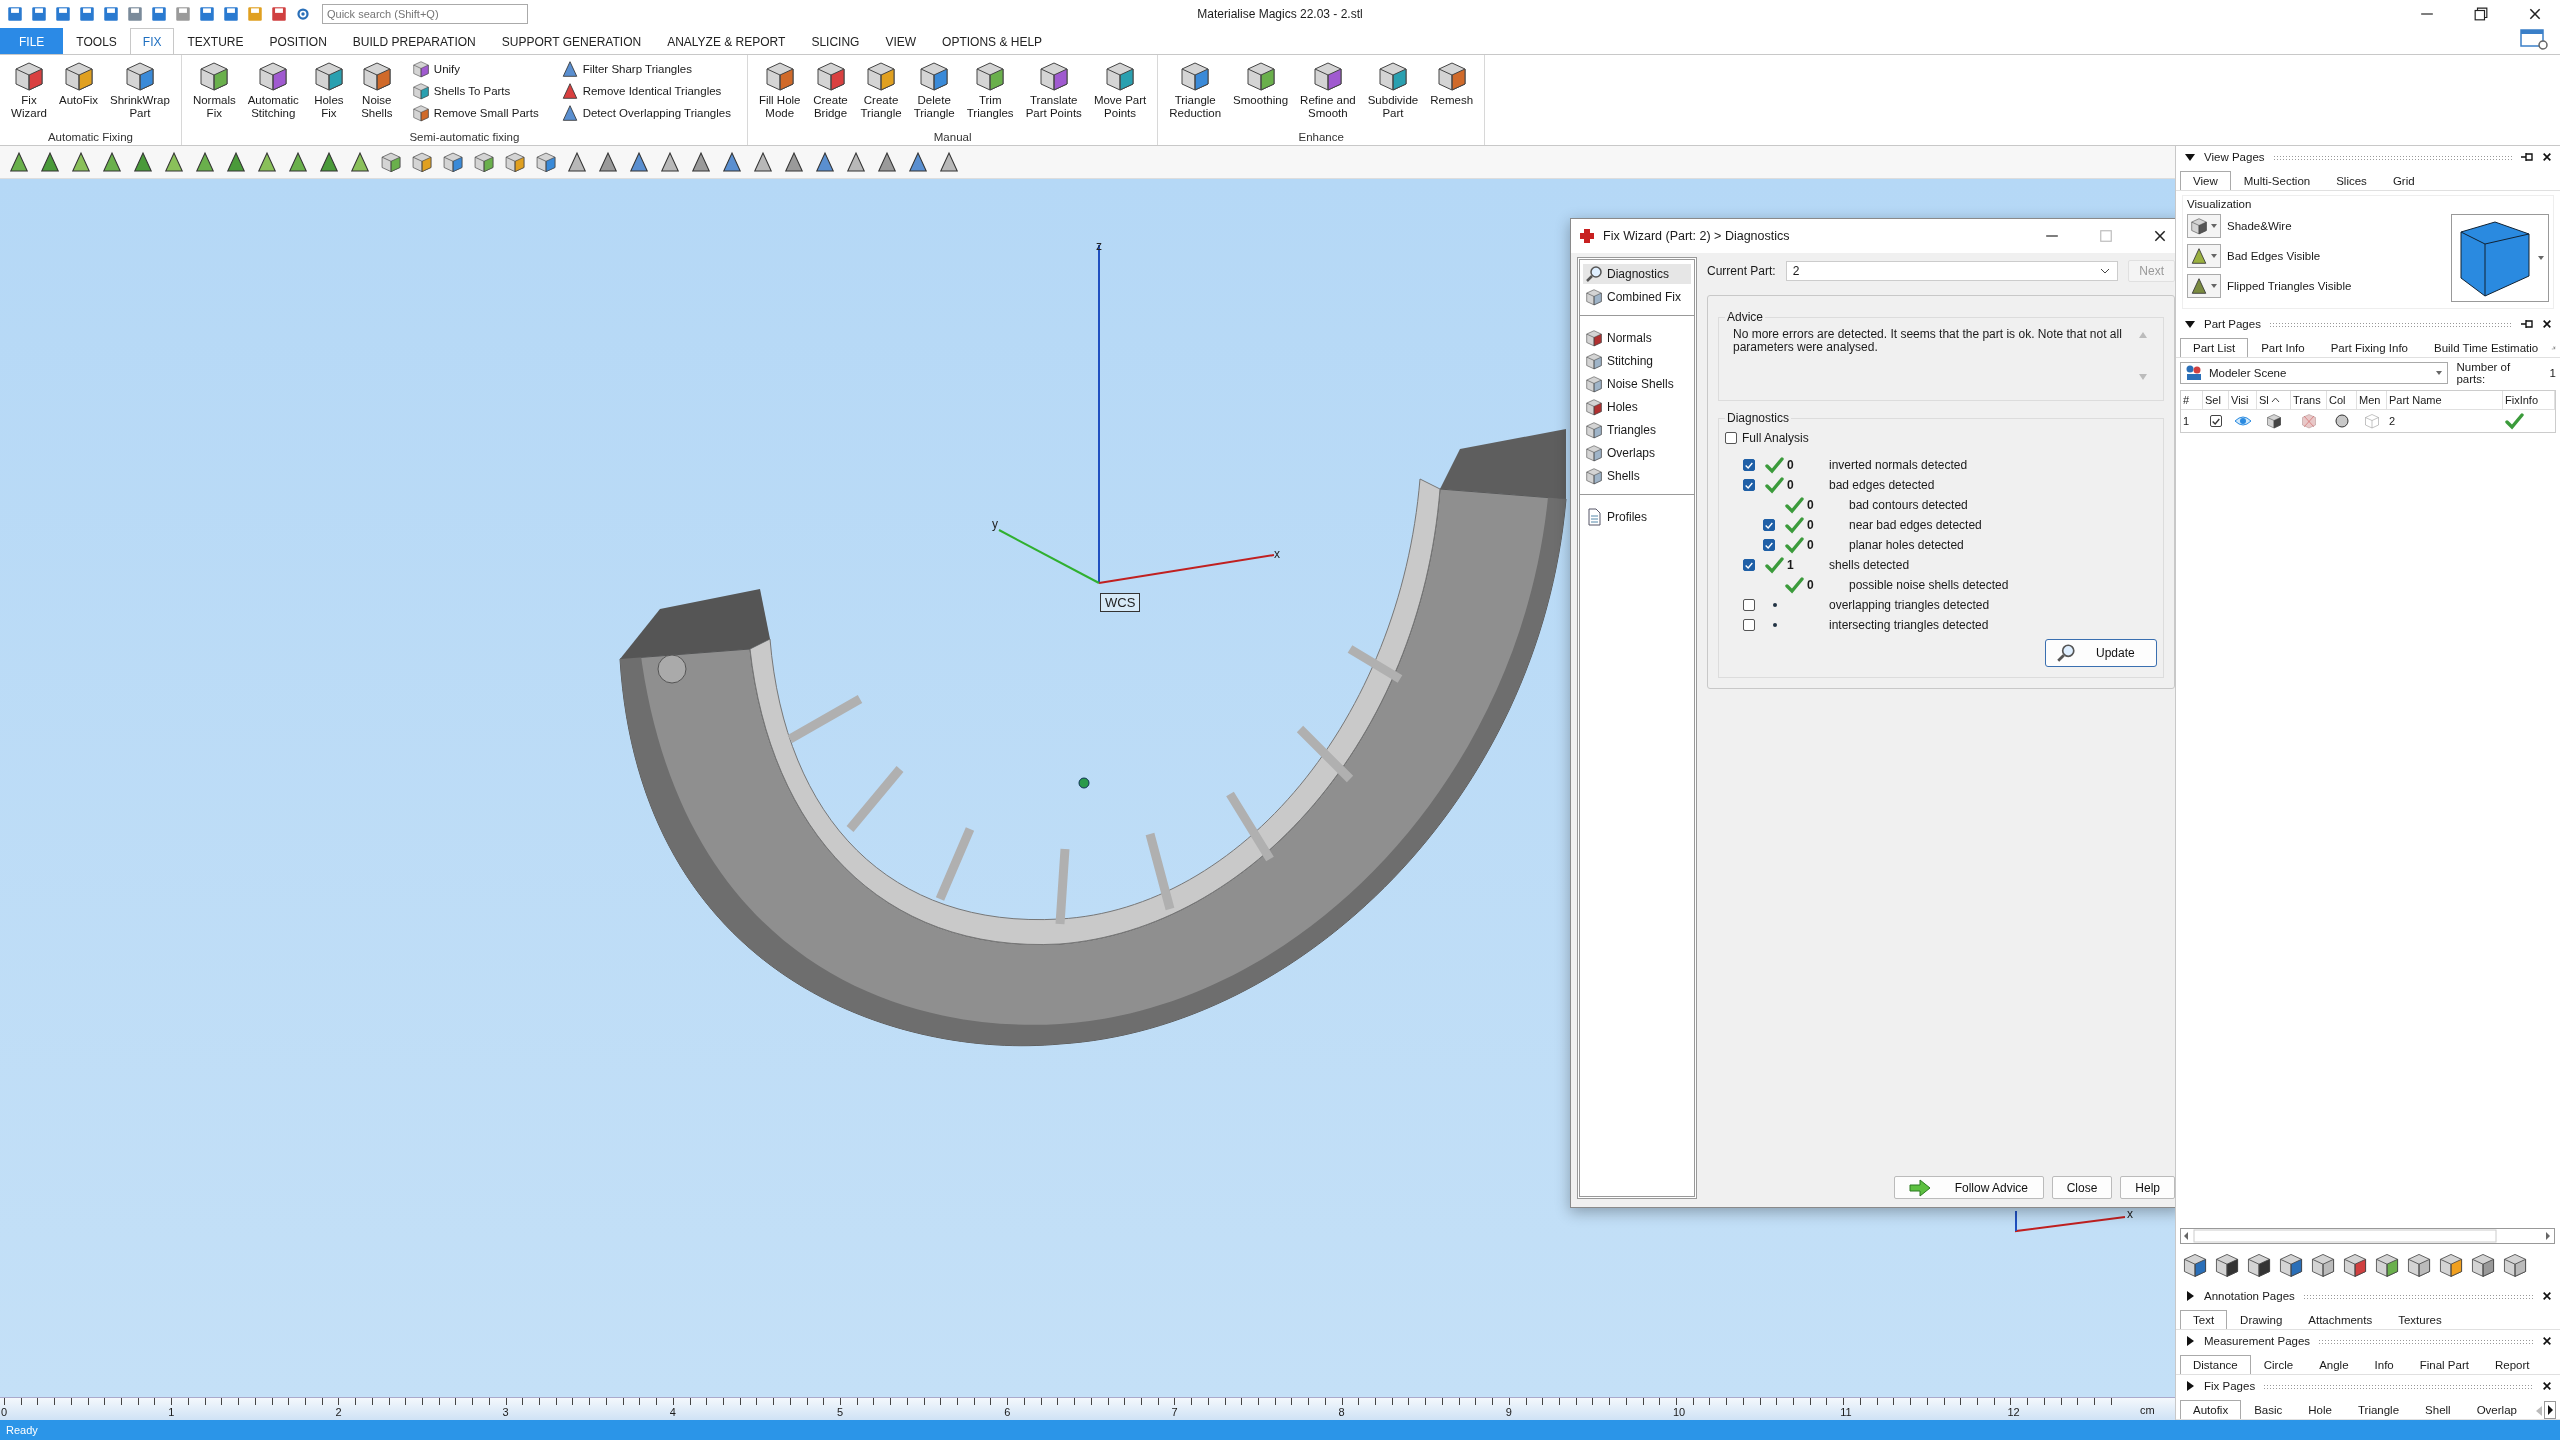 The width and height of the screenshot is (2560, 1440). Describe the element at coordinates (1952, 271) in the screenshot. I see `part-dropdown: 2` at that location.